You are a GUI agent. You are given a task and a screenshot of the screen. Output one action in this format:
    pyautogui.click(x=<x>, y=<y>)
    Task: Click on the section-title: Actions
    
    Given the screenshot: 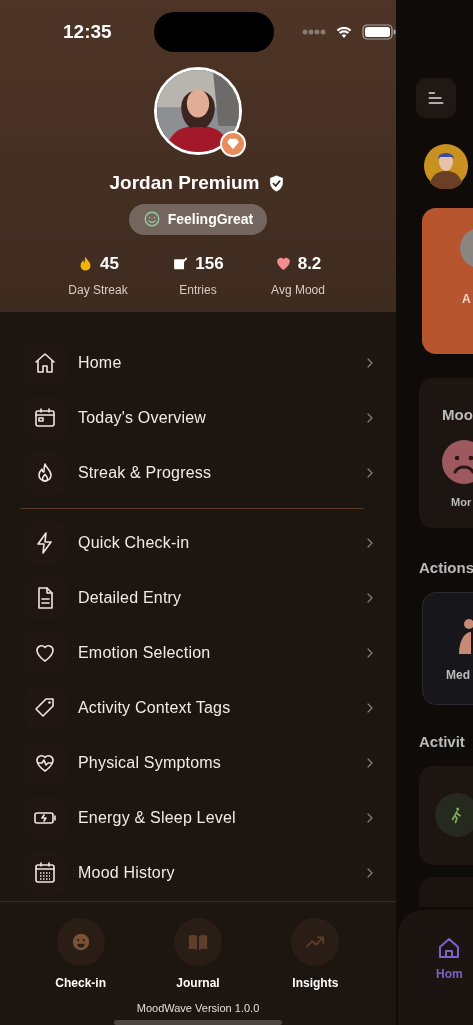 What is the action you would take?
    pyautogui.click(x=446, y=568)
    